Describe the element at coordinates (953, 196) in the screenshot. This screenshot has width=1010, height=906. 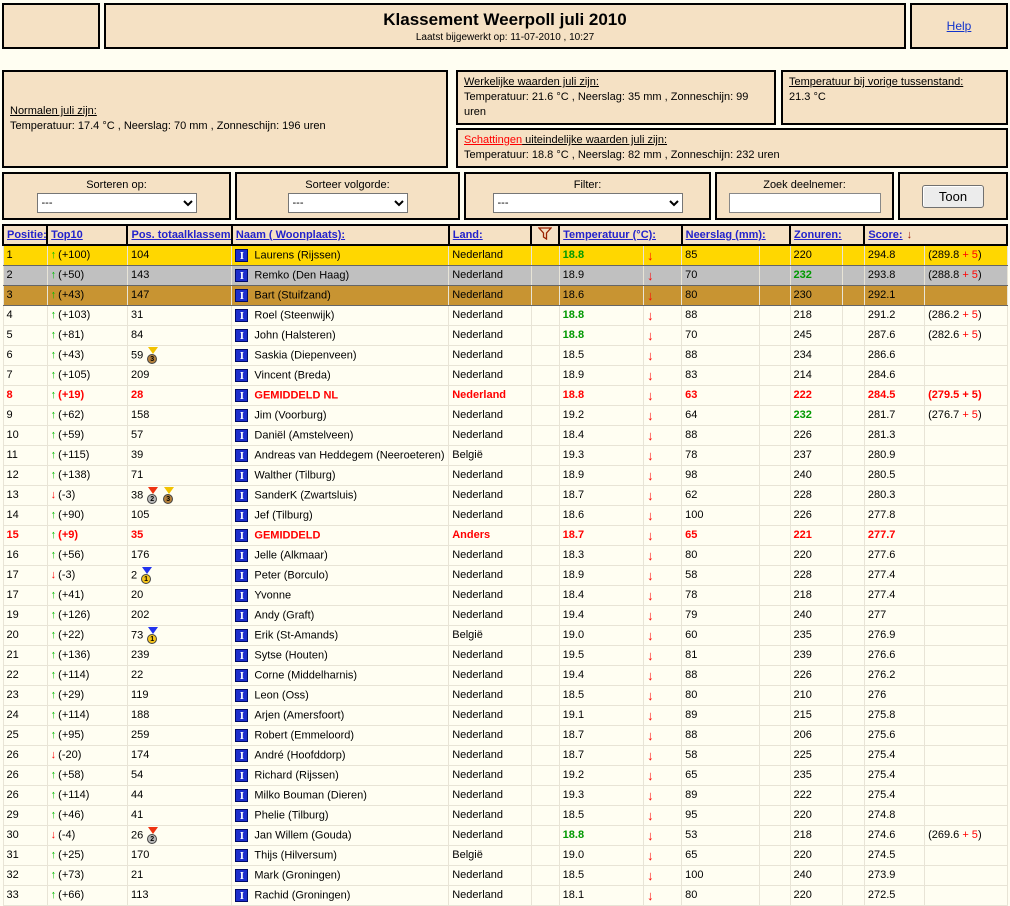
I see `show-button: Toon` at that location.